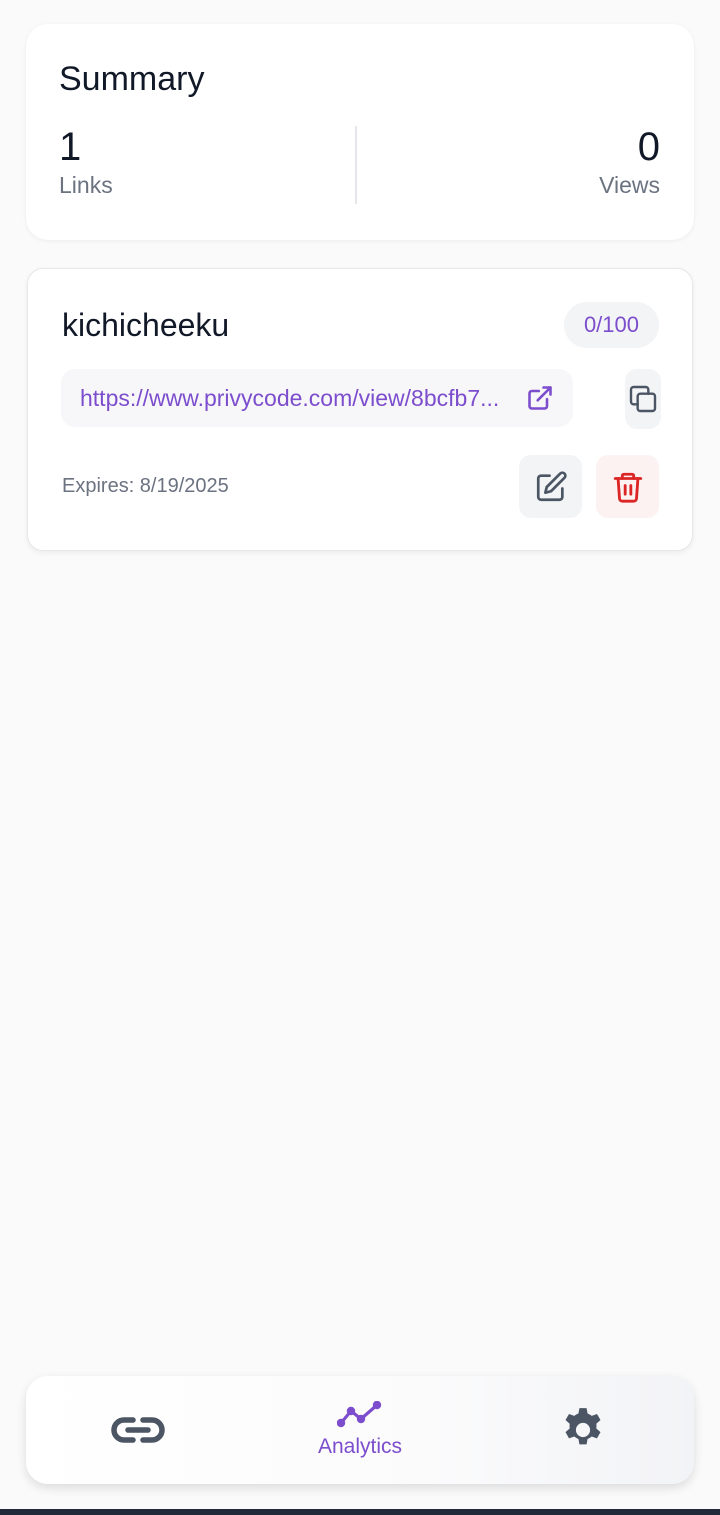 The width and height of the screenshot is (720, 1515). Describe the element at coordinates (611, 325) in the screenshot. I see `views-badge: 0/100` at that location.